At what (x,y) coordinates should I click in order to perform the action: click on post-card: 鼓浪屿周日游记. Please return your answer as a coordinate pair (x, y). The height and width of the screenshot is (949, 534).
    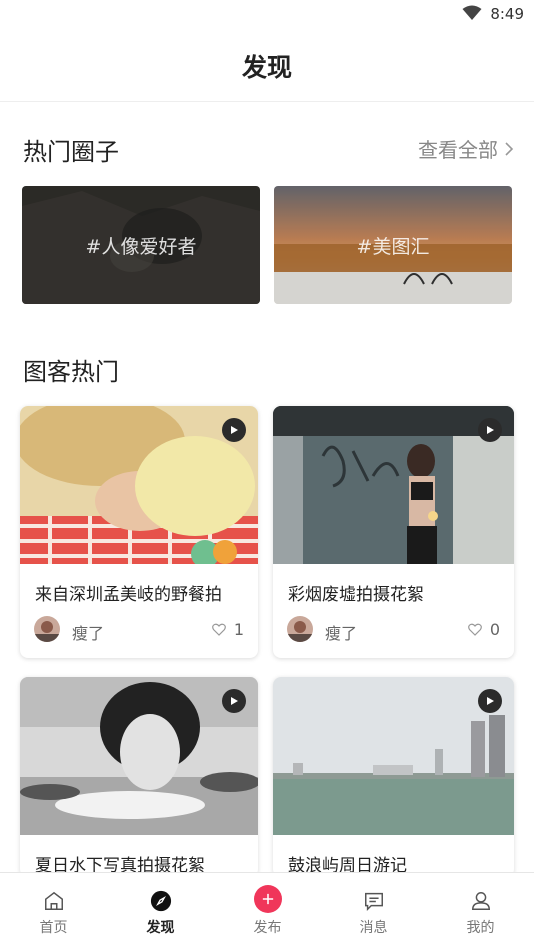
    Looking at the image, I should click on (393, 777).